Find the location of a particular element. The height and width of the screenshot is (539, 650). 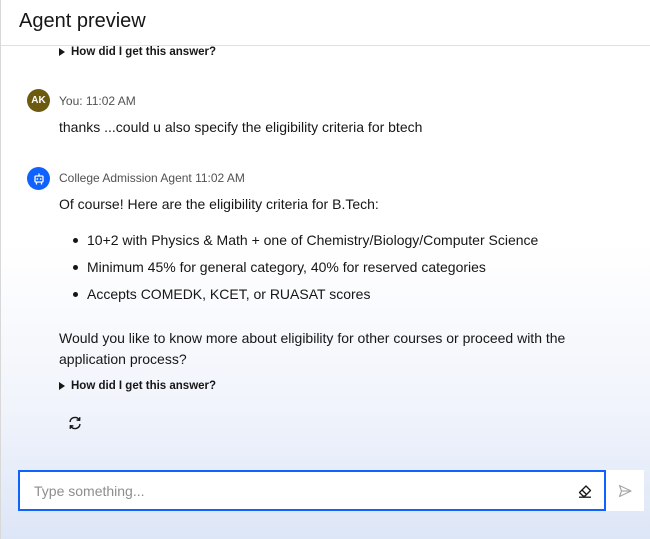

refresh-icon is located at coordinates (75, 423).